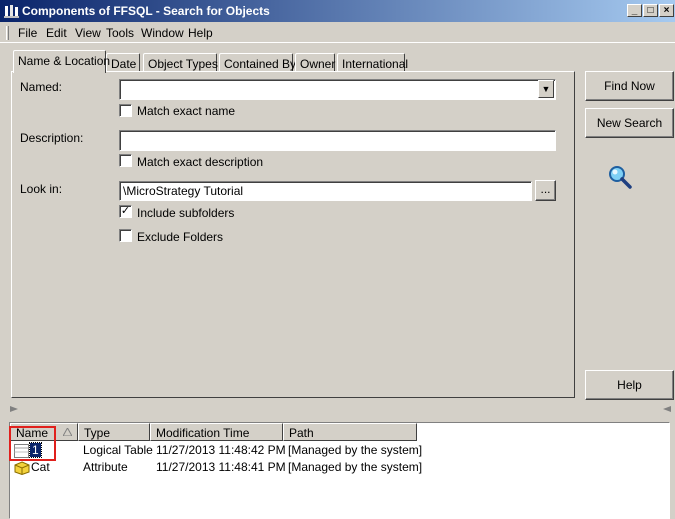 The image size is (675, 519). What do you see at coordinates (629, 123) in the screenshot?
I see `new-search-button: New Search` at bounding box center [629, 123].